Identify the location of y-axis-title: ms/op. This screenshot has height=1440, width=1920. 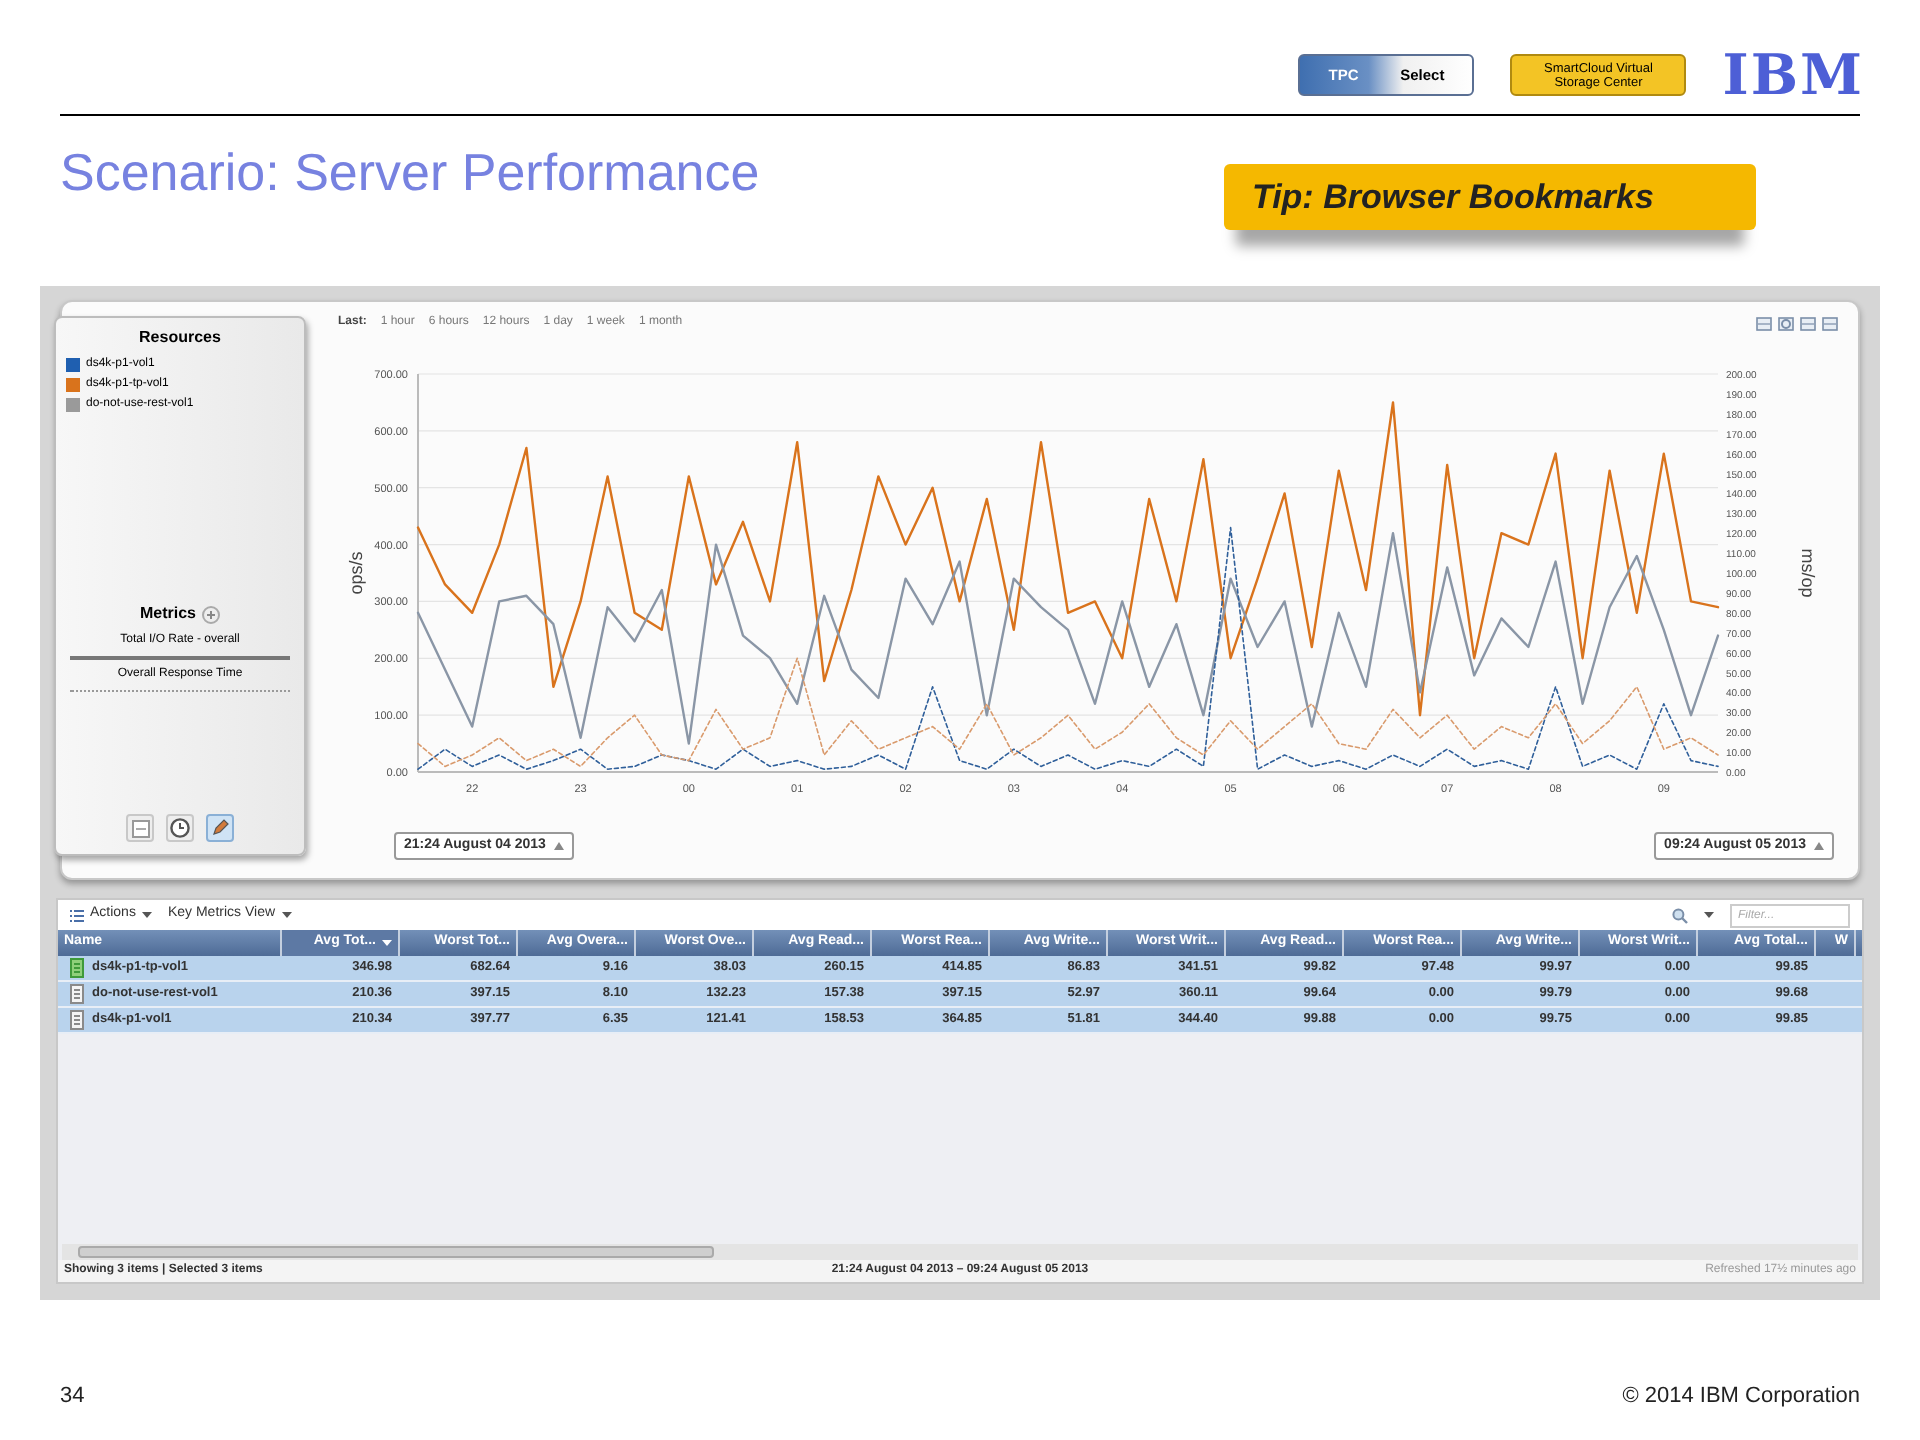
(1808, 573).